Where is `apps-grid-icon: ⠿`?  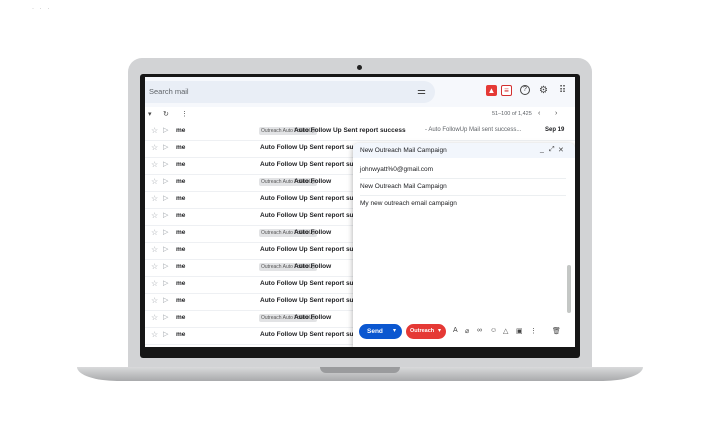 apps-grid-icon: ⠿ is located at coordinates (562, 90).